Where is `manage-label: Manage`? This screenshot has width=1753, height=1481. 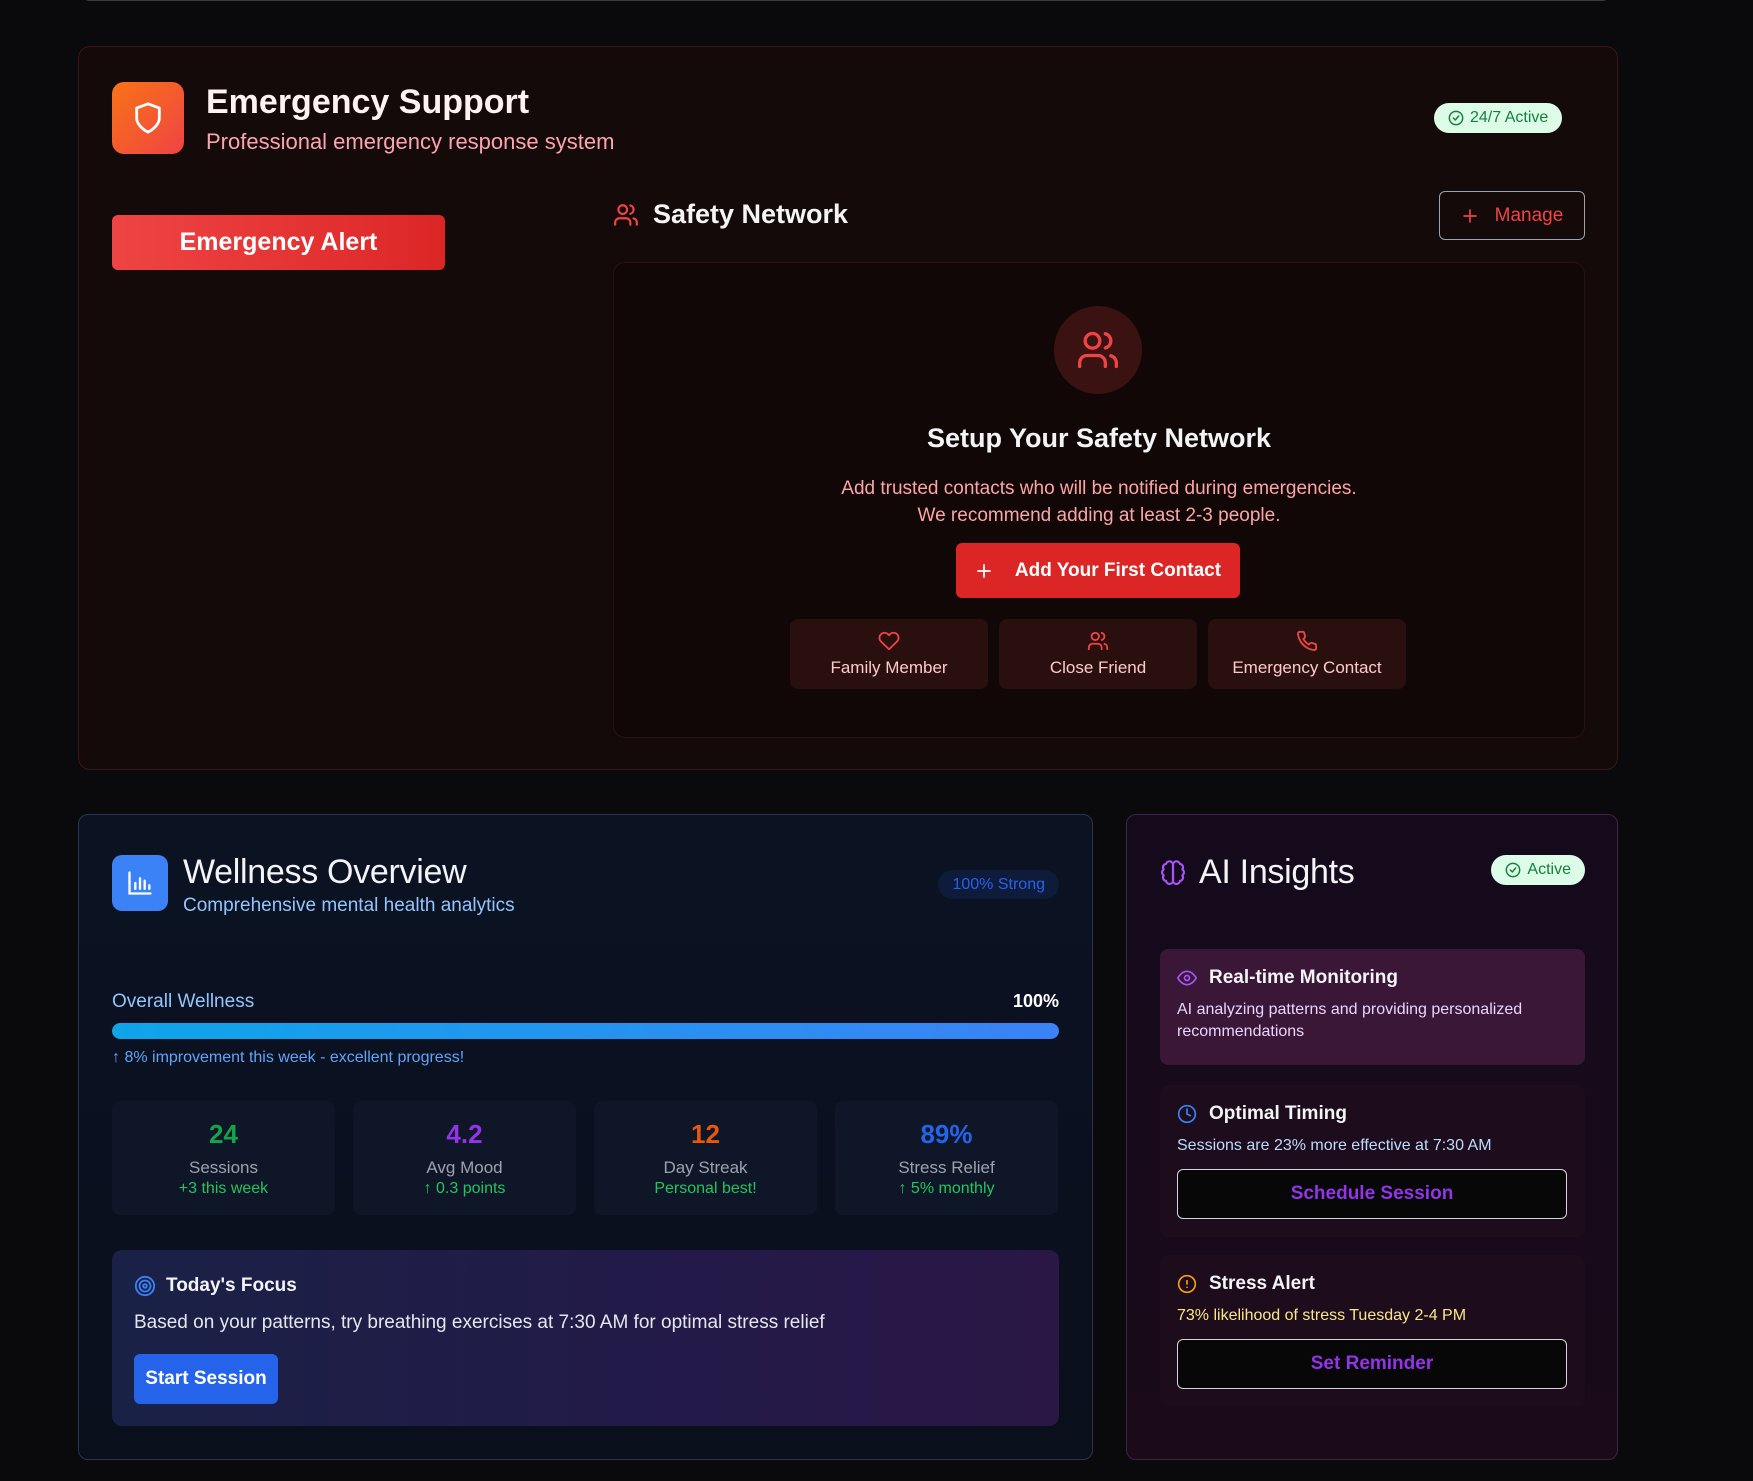 manage-label: Manage is located at coordinates (1529, 215).